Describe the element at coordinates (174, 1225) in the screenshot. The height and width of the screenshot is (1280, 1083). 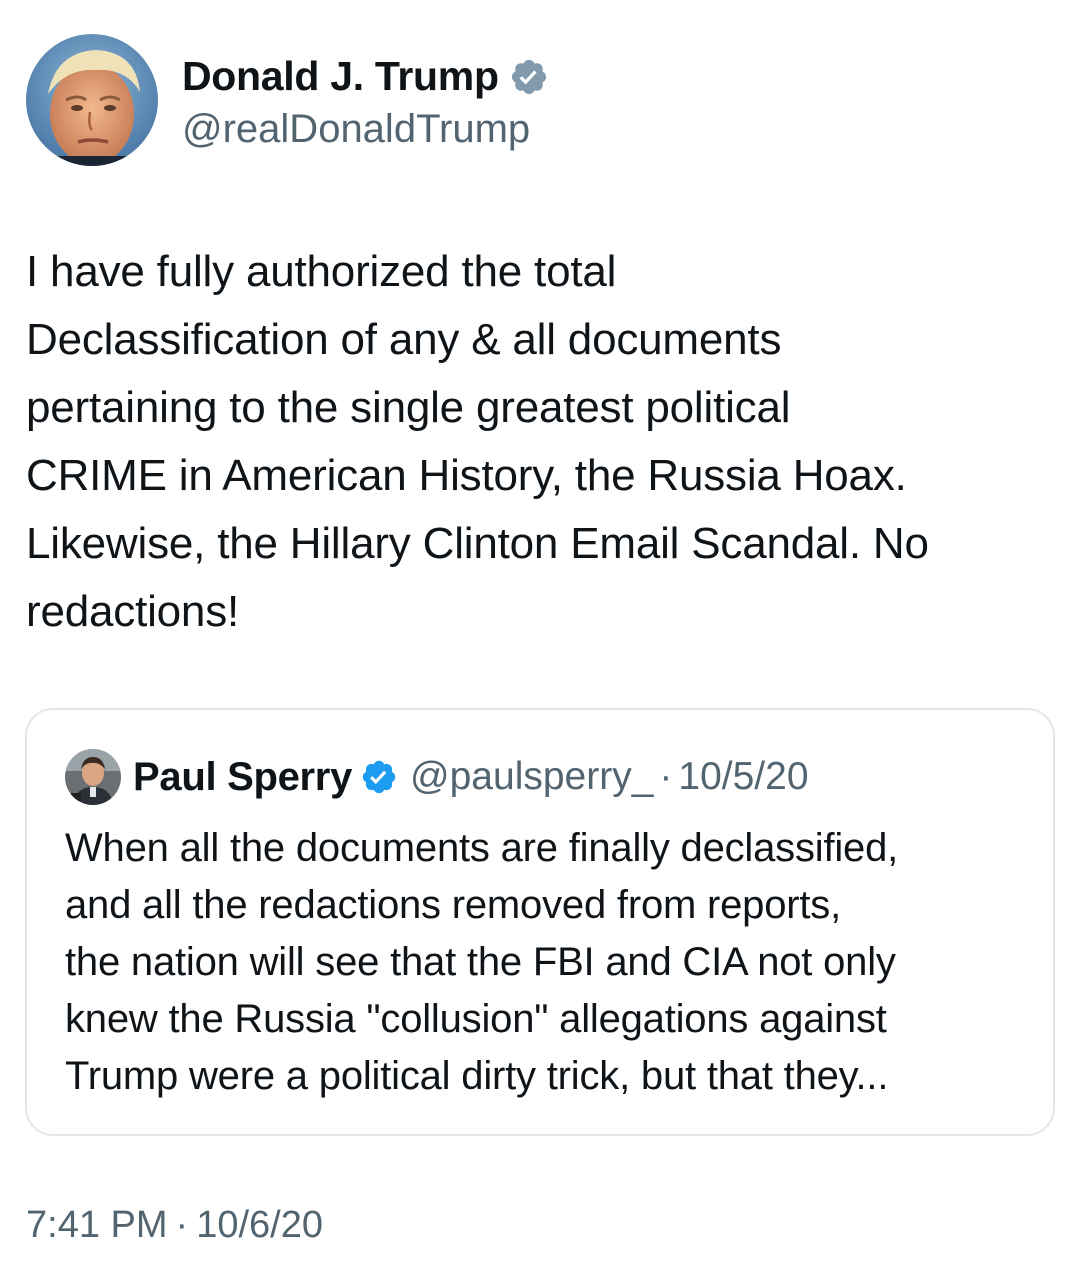
I see `tweet-timestamp: 7:41 PM · 10/6/20` at that location.